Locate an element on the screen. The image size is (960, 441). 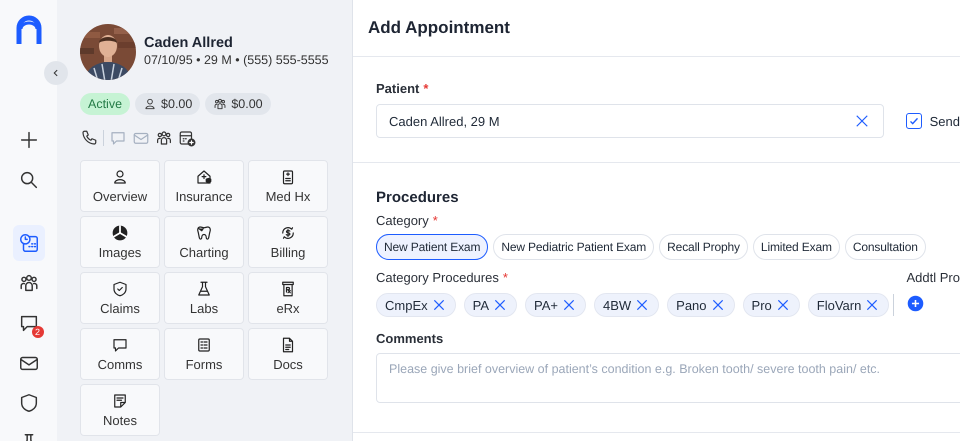
field-label: Comments is located at coordinates (410, 338).